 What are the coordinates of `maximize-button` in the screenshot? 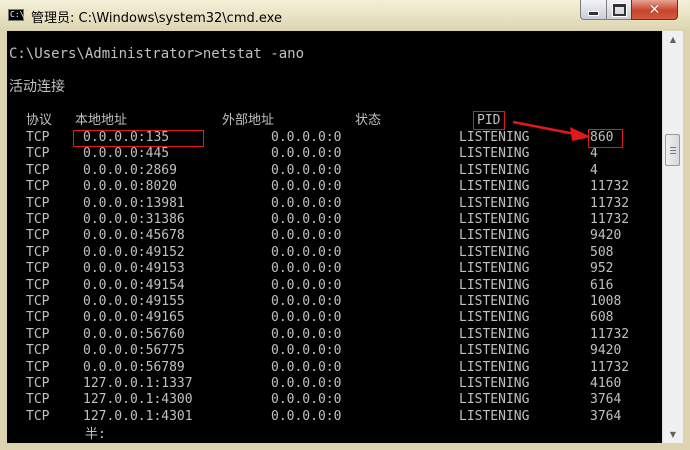 It's located at (619, 10).